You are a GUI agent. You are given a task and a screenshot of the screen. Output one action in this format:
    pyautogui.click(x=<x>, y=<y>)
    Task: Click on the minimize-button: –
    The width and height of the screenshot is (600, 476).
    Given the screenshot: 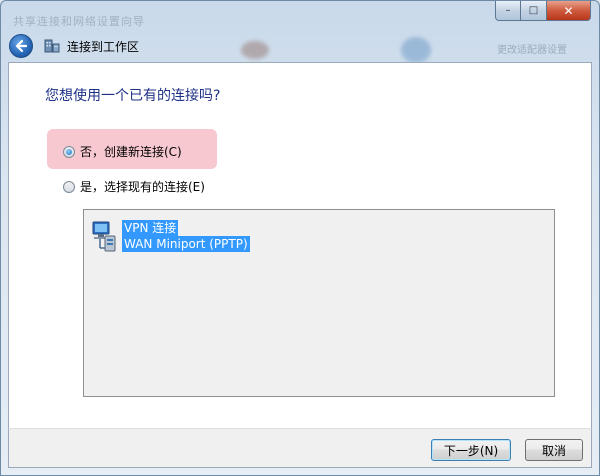 What is the action you would take?
    pyautogui.click(x=508, y=11)
    